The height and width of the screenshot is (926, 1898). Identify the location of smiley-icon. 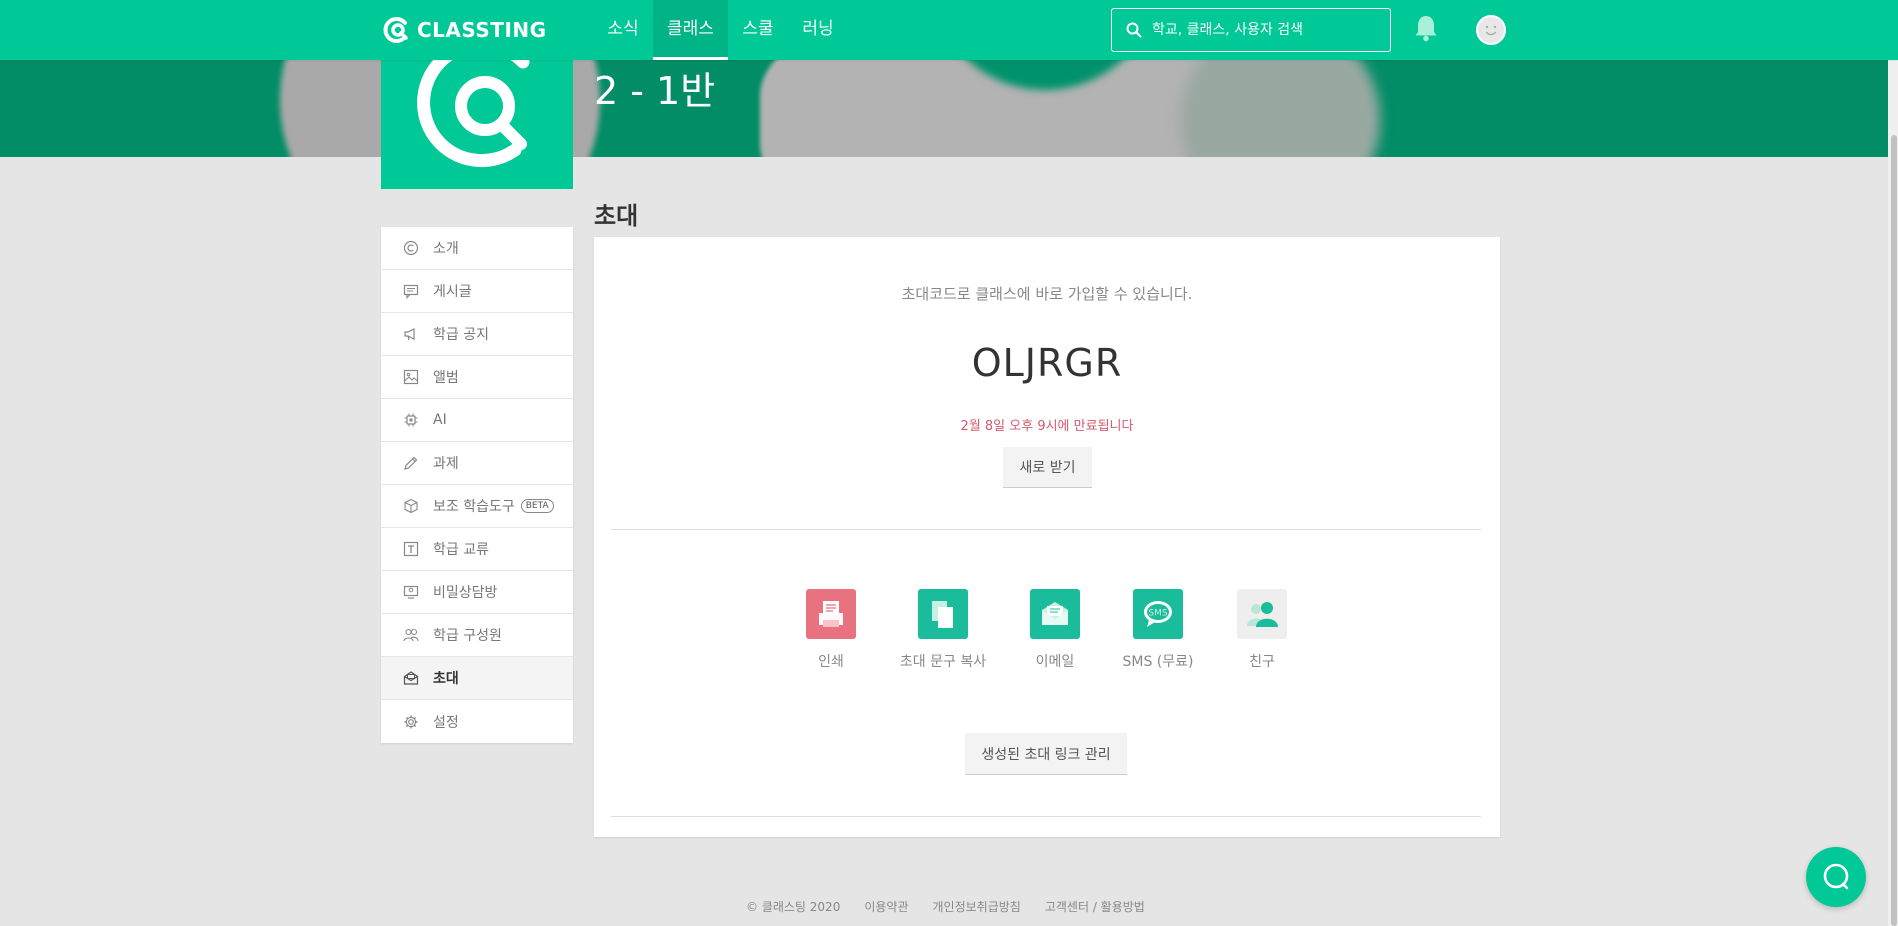
(1491, 30).